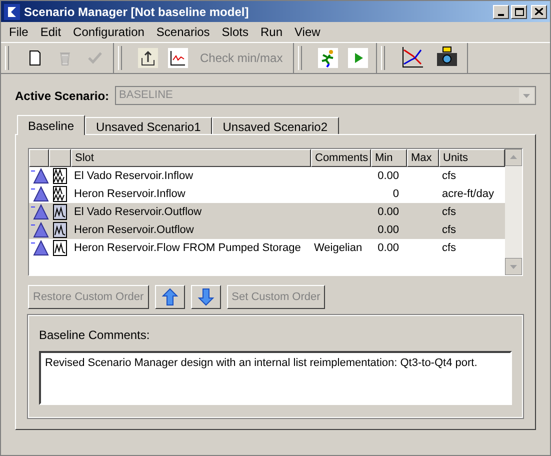  What do you see at coordinates (275, 378) in the screenshot?
I see `comments-field: Revised Scenario Manager design with an internal list reimplementation: Qt3-to-Qt4 port.` at bounding box center [275, 378].